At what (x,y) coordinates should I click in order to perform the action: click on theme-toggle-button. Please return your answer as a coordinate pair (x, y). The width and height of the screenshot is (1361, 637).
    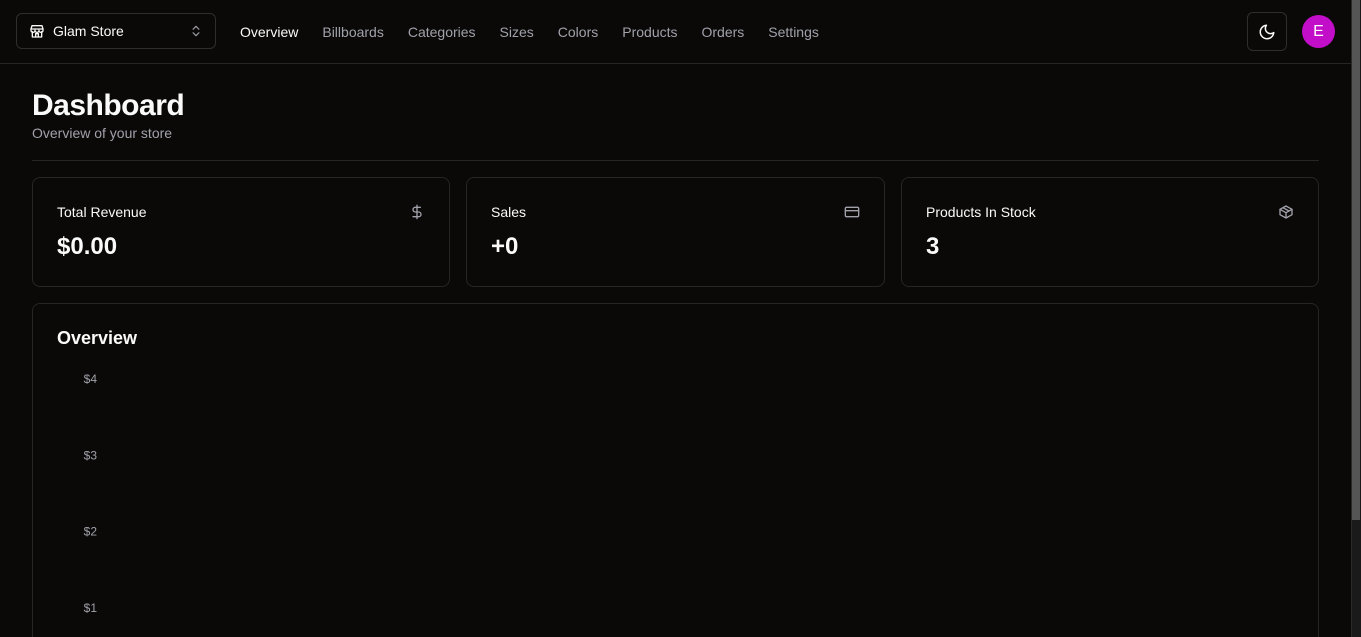
    Looking at the image, I should click on (1267, 31).